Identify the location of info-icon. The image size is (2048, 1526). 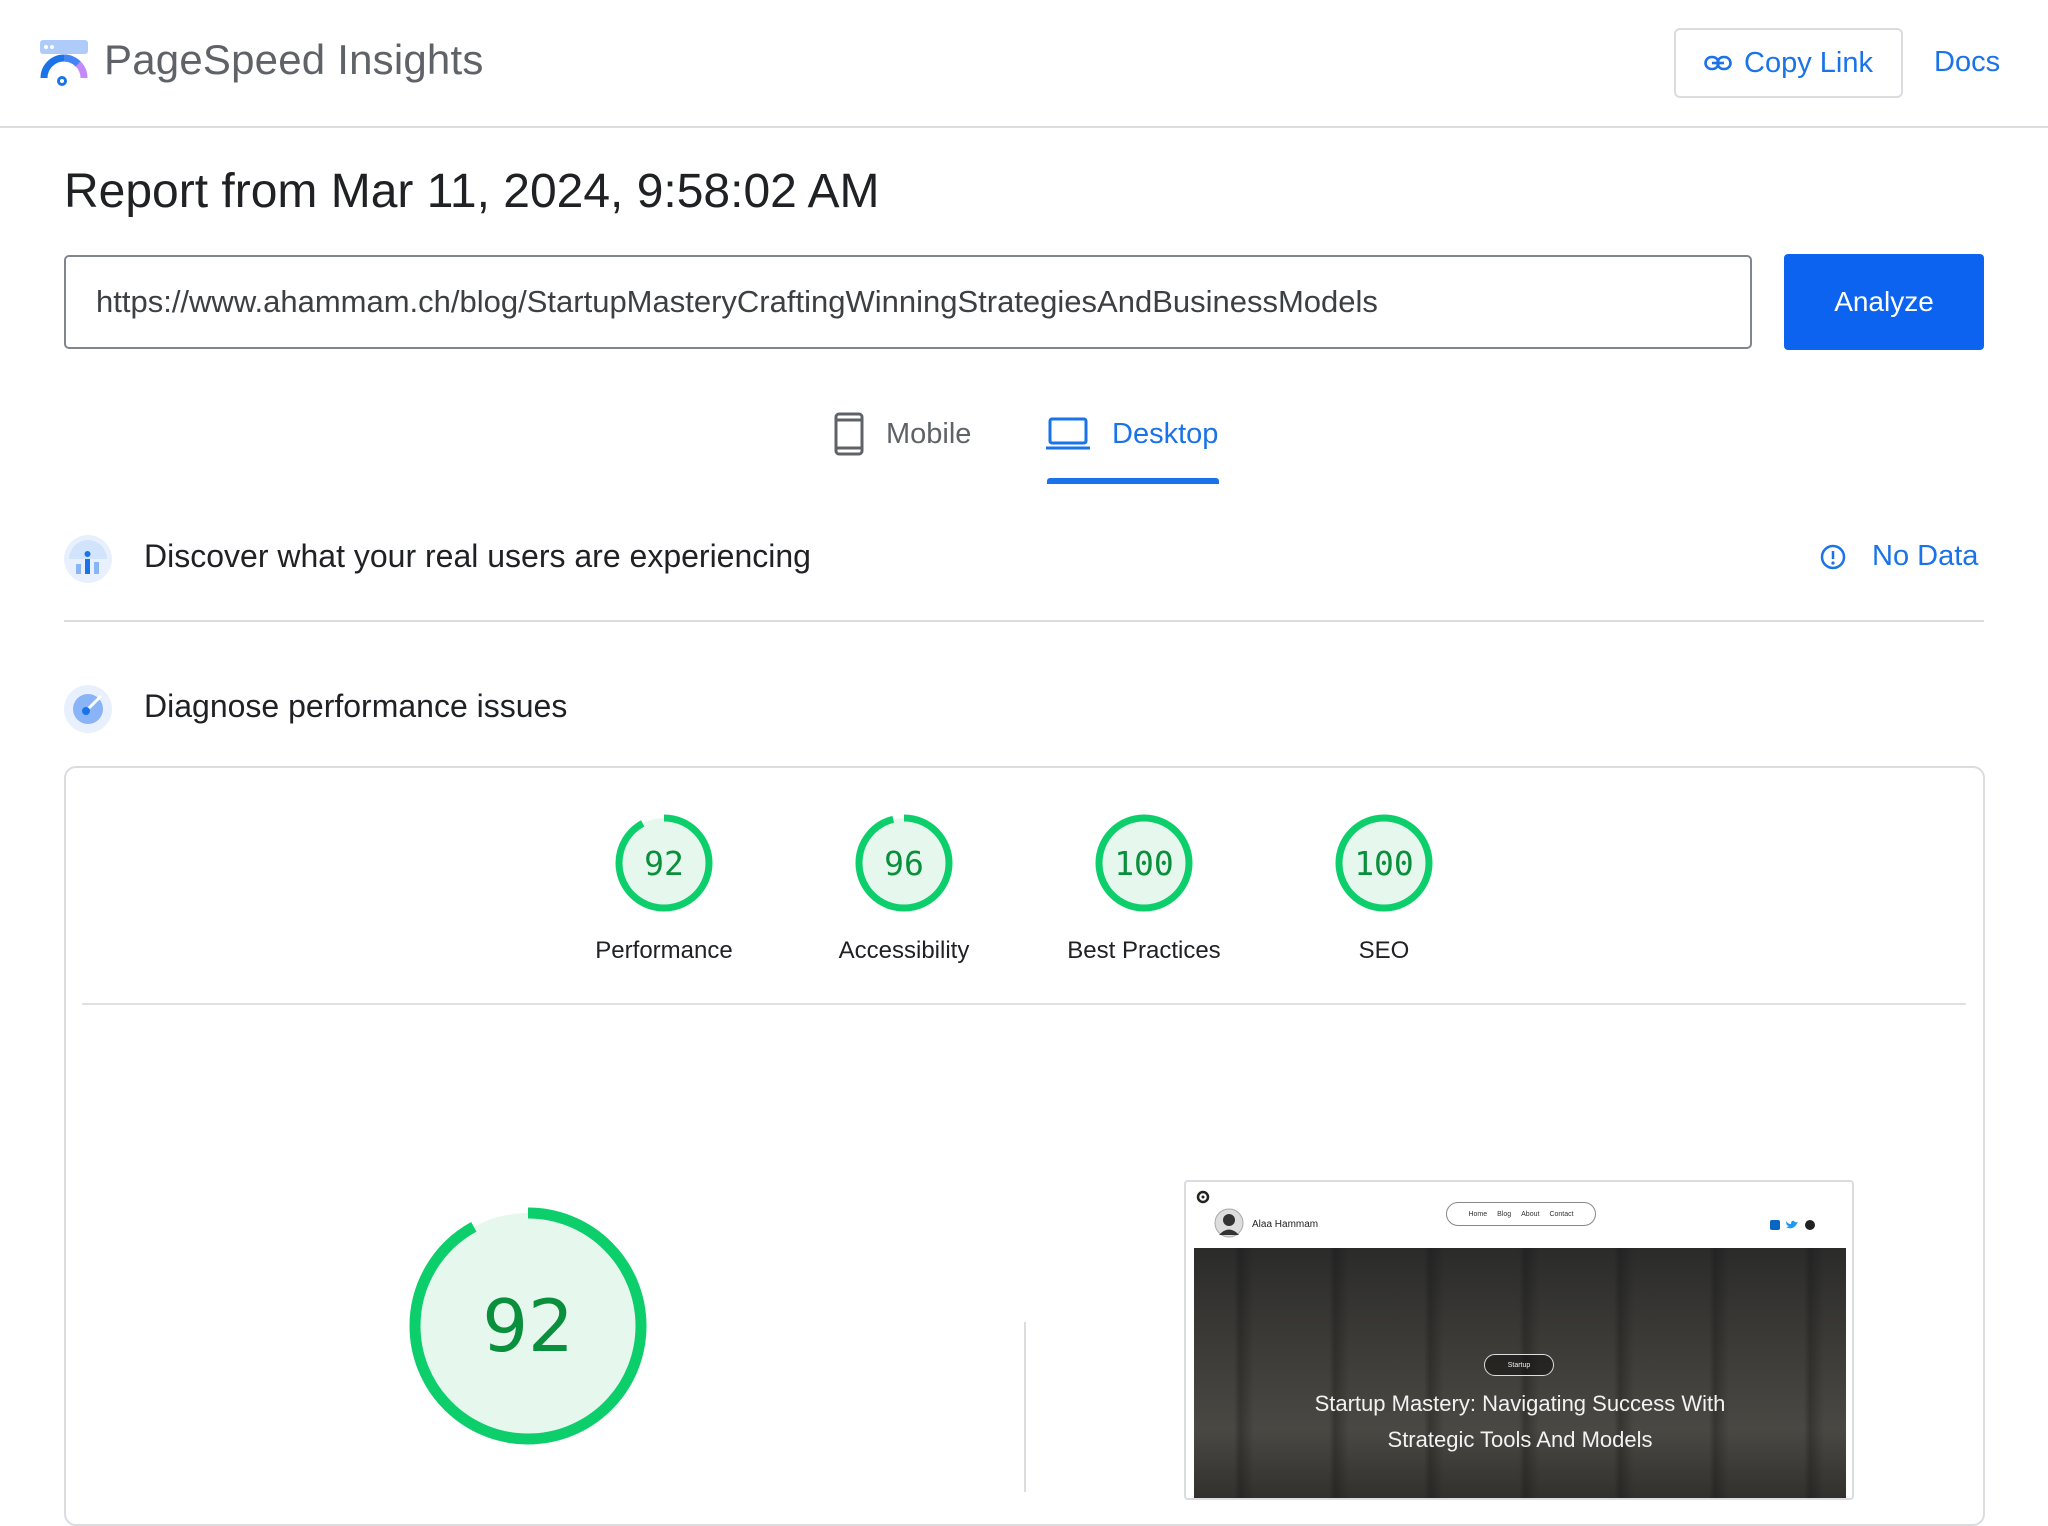
(1833, 556).